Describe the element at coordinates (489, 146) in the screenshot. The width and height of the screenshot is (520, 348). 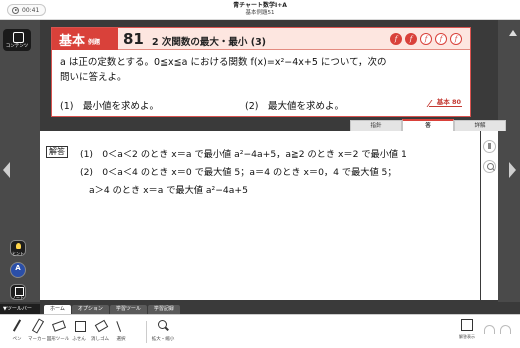
I see `pin-icon` at that location.